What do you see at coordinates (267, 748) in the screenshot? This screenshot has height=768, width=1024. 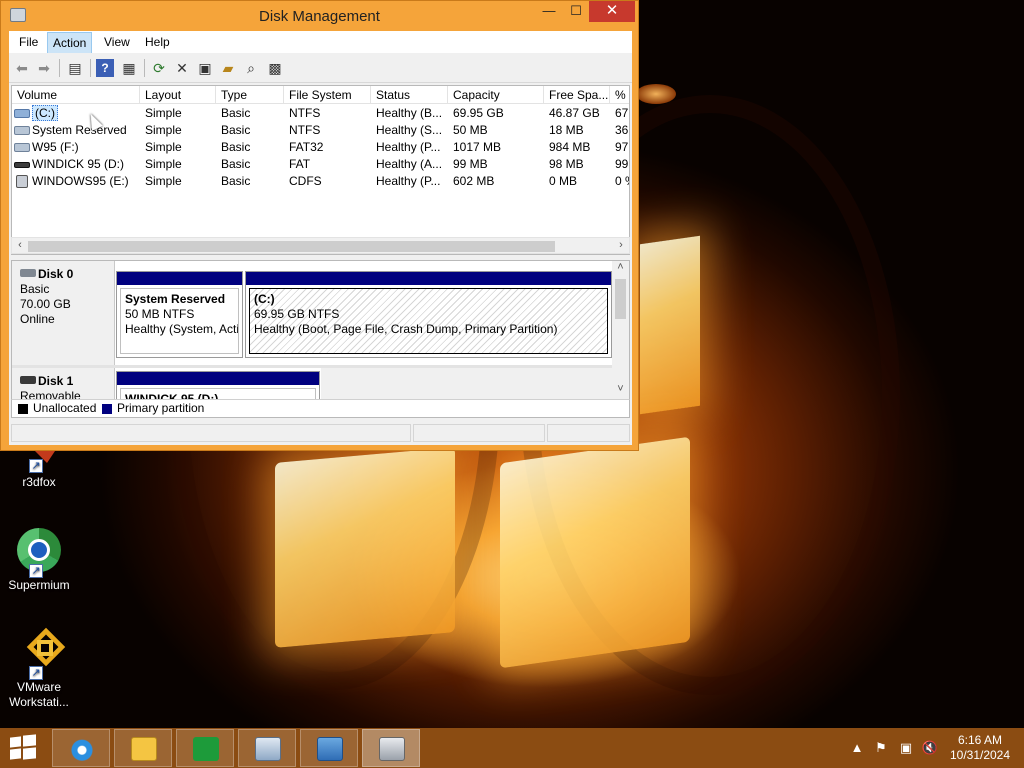 I see `taskbar-performance-monitor` at bounding box center [267, 748].